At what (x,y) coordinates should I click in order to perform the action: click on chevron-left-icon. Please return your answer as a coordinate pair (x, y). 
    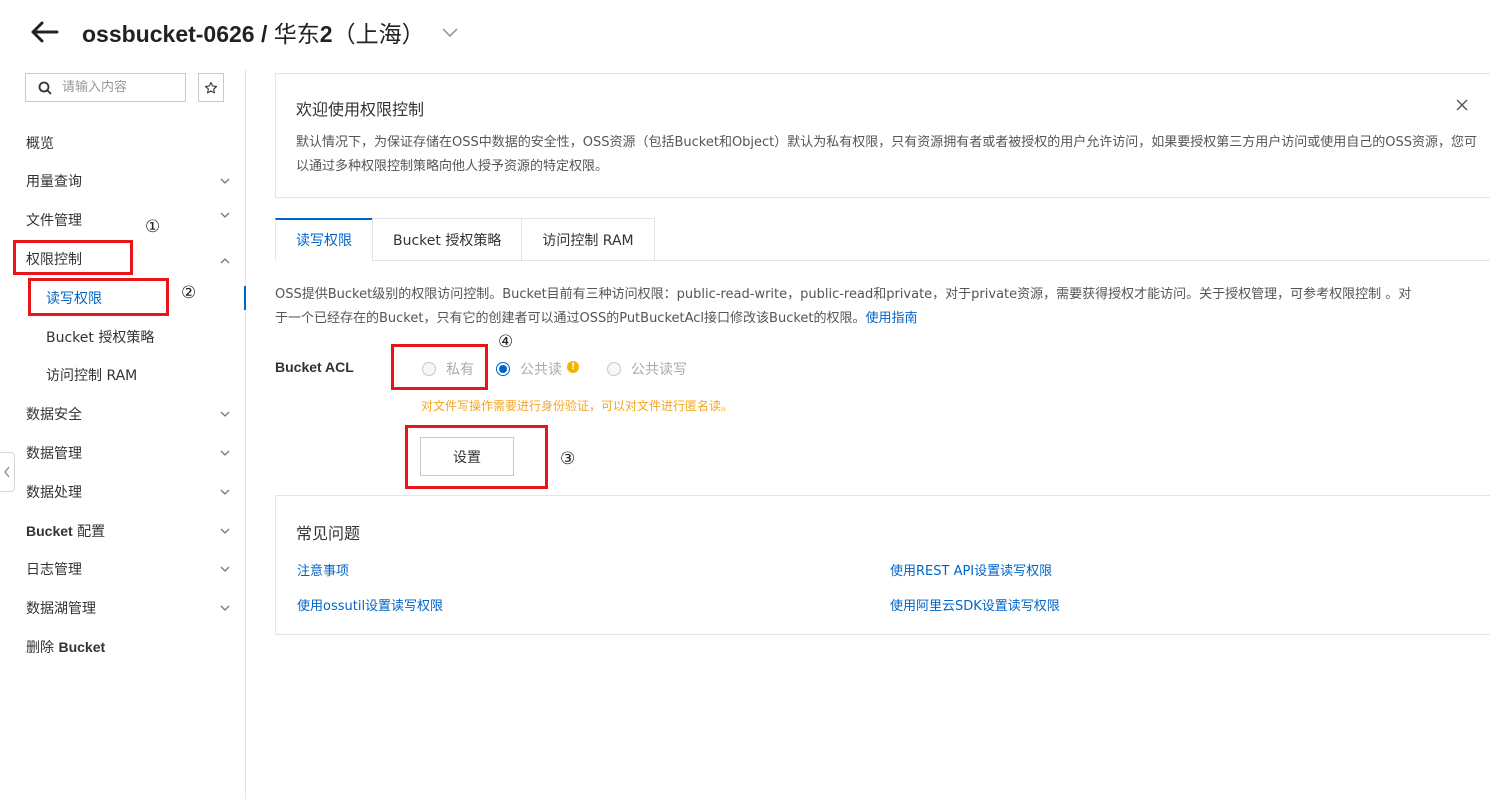
    Looking at the image, I should click on (7, 472).